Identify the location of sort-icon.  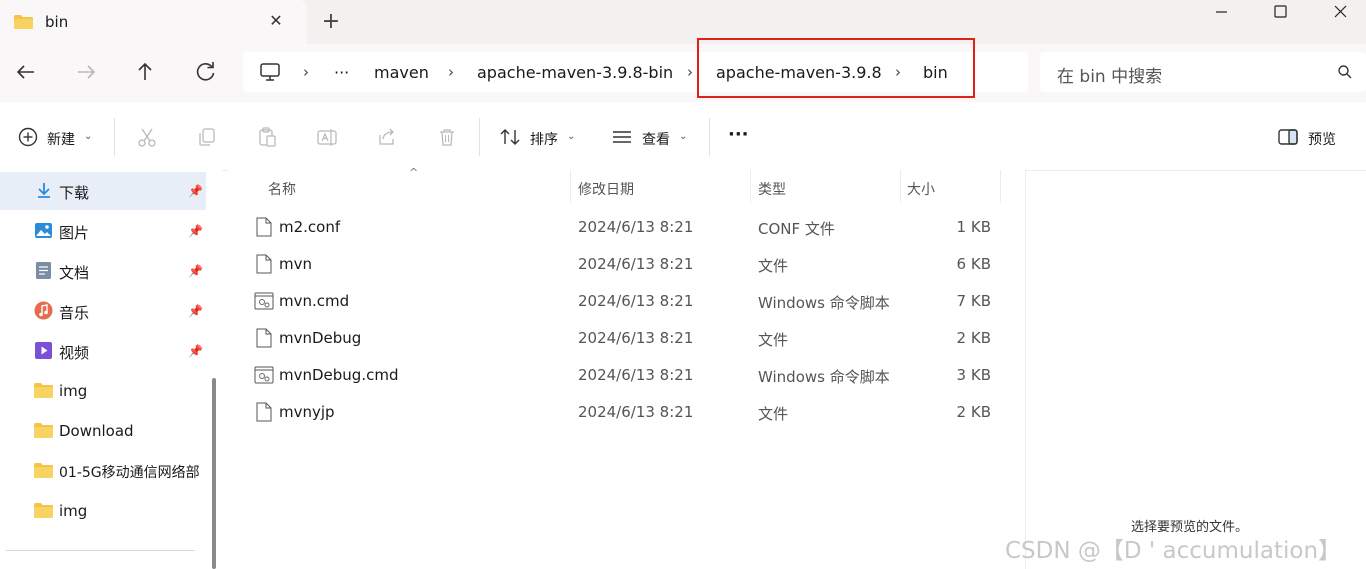
(510, 137).